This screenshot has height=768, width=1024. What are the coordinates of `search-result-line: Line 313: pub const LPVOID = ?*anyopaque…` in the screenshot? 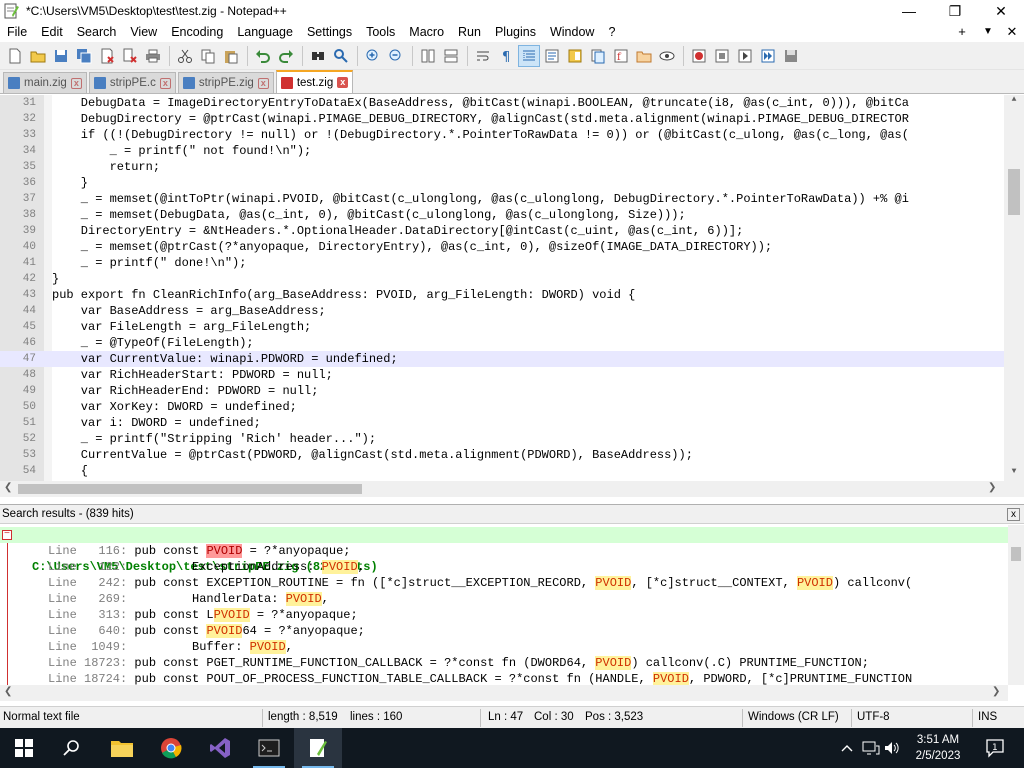 It's located at (504, 615).